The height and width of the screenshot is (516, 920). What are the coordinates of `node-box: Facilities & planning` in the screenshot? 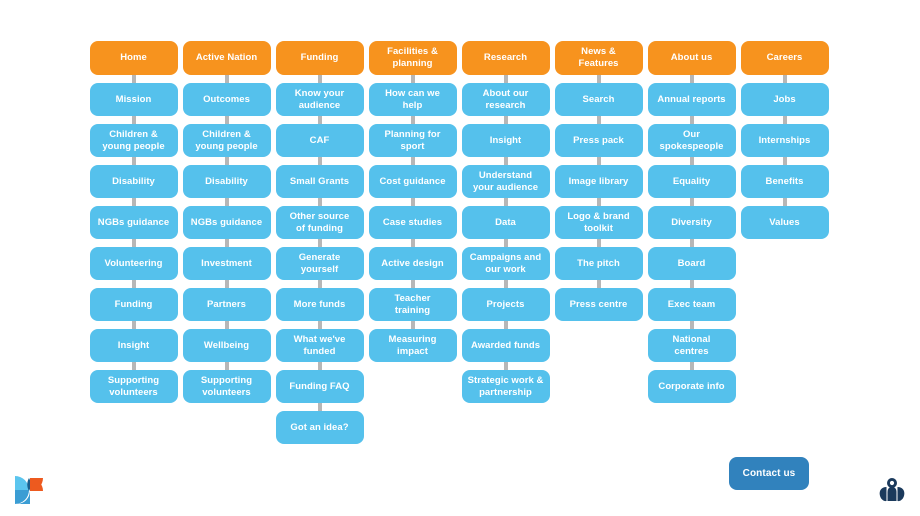 It's located at (412, 58).